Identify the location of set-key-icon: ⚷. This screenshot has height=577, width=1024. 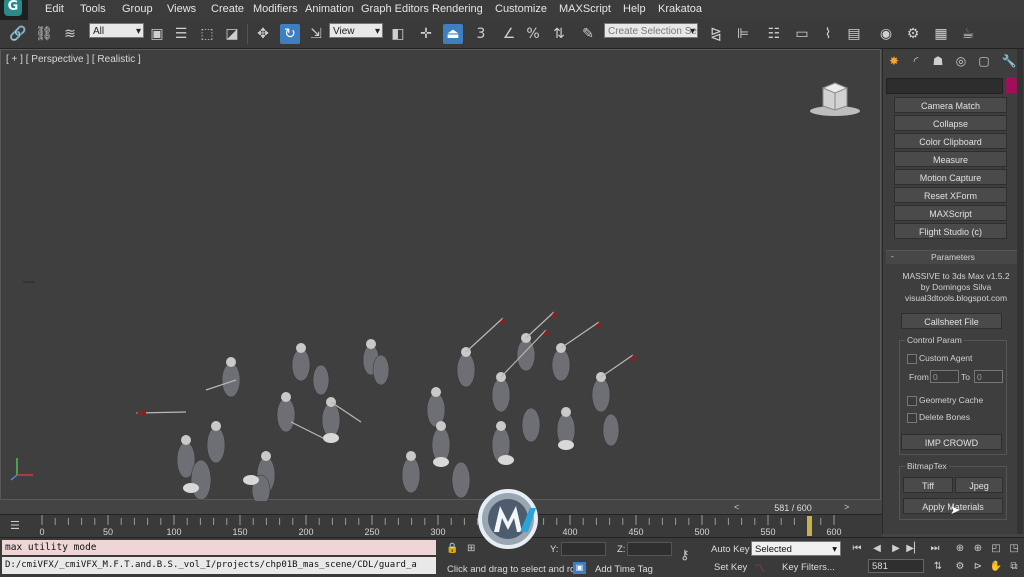
(685, 555).